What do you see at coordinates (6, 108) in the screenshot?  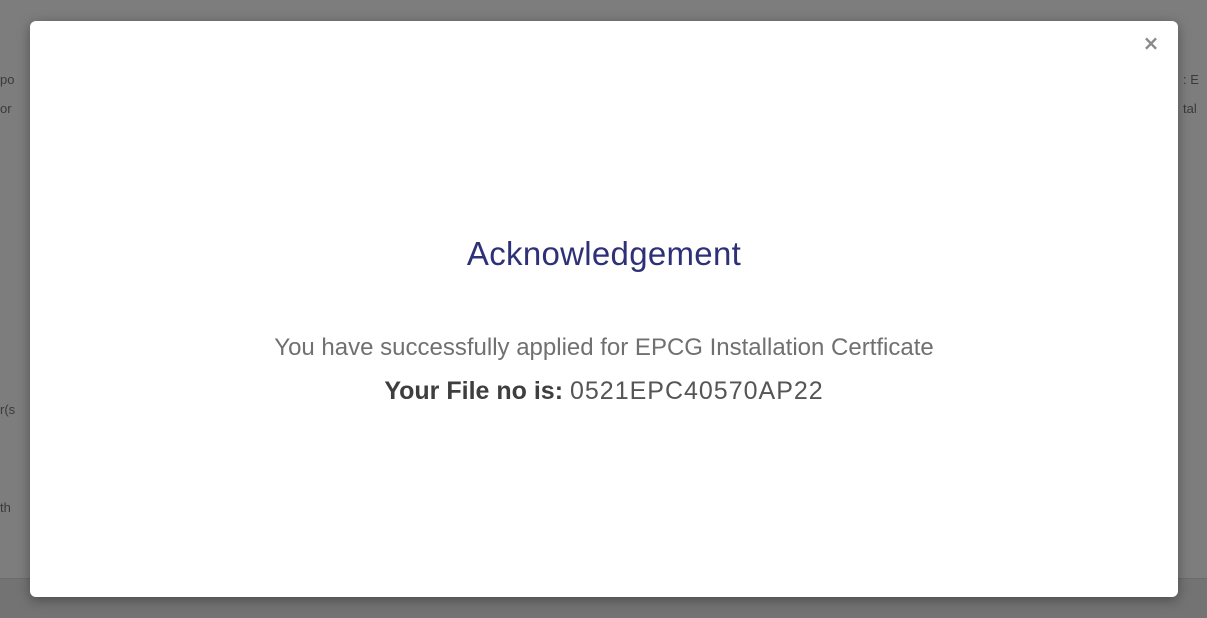 I see `background-text-fragment: or` at bounding box center [6, 108].